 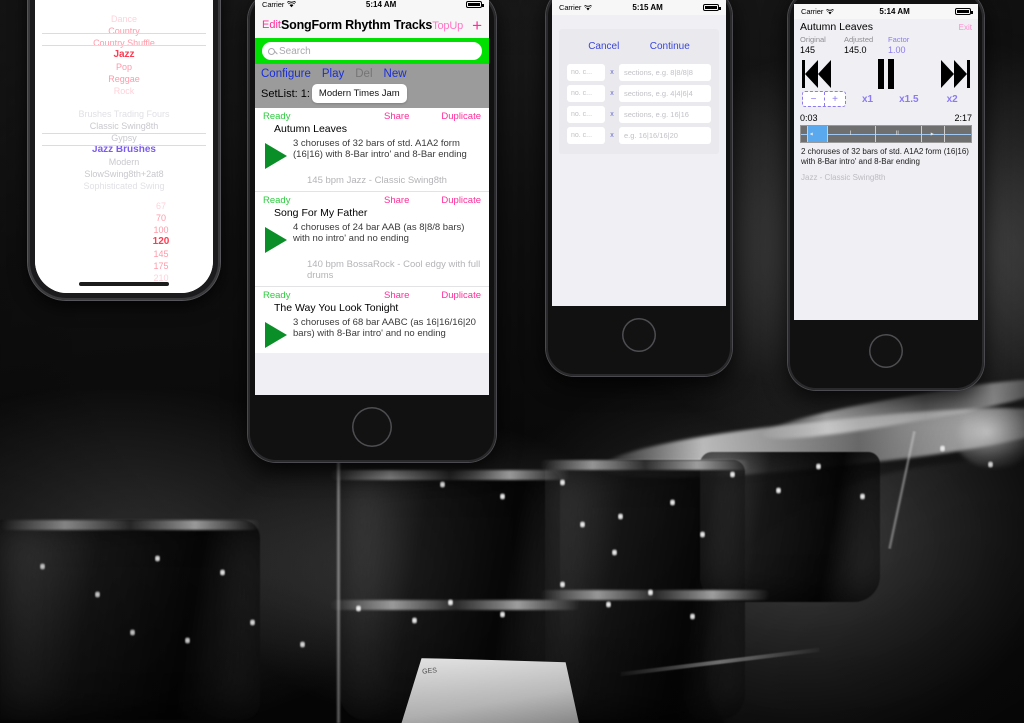 I want to click on continue-button: Continue, so click(x=670, y=46).